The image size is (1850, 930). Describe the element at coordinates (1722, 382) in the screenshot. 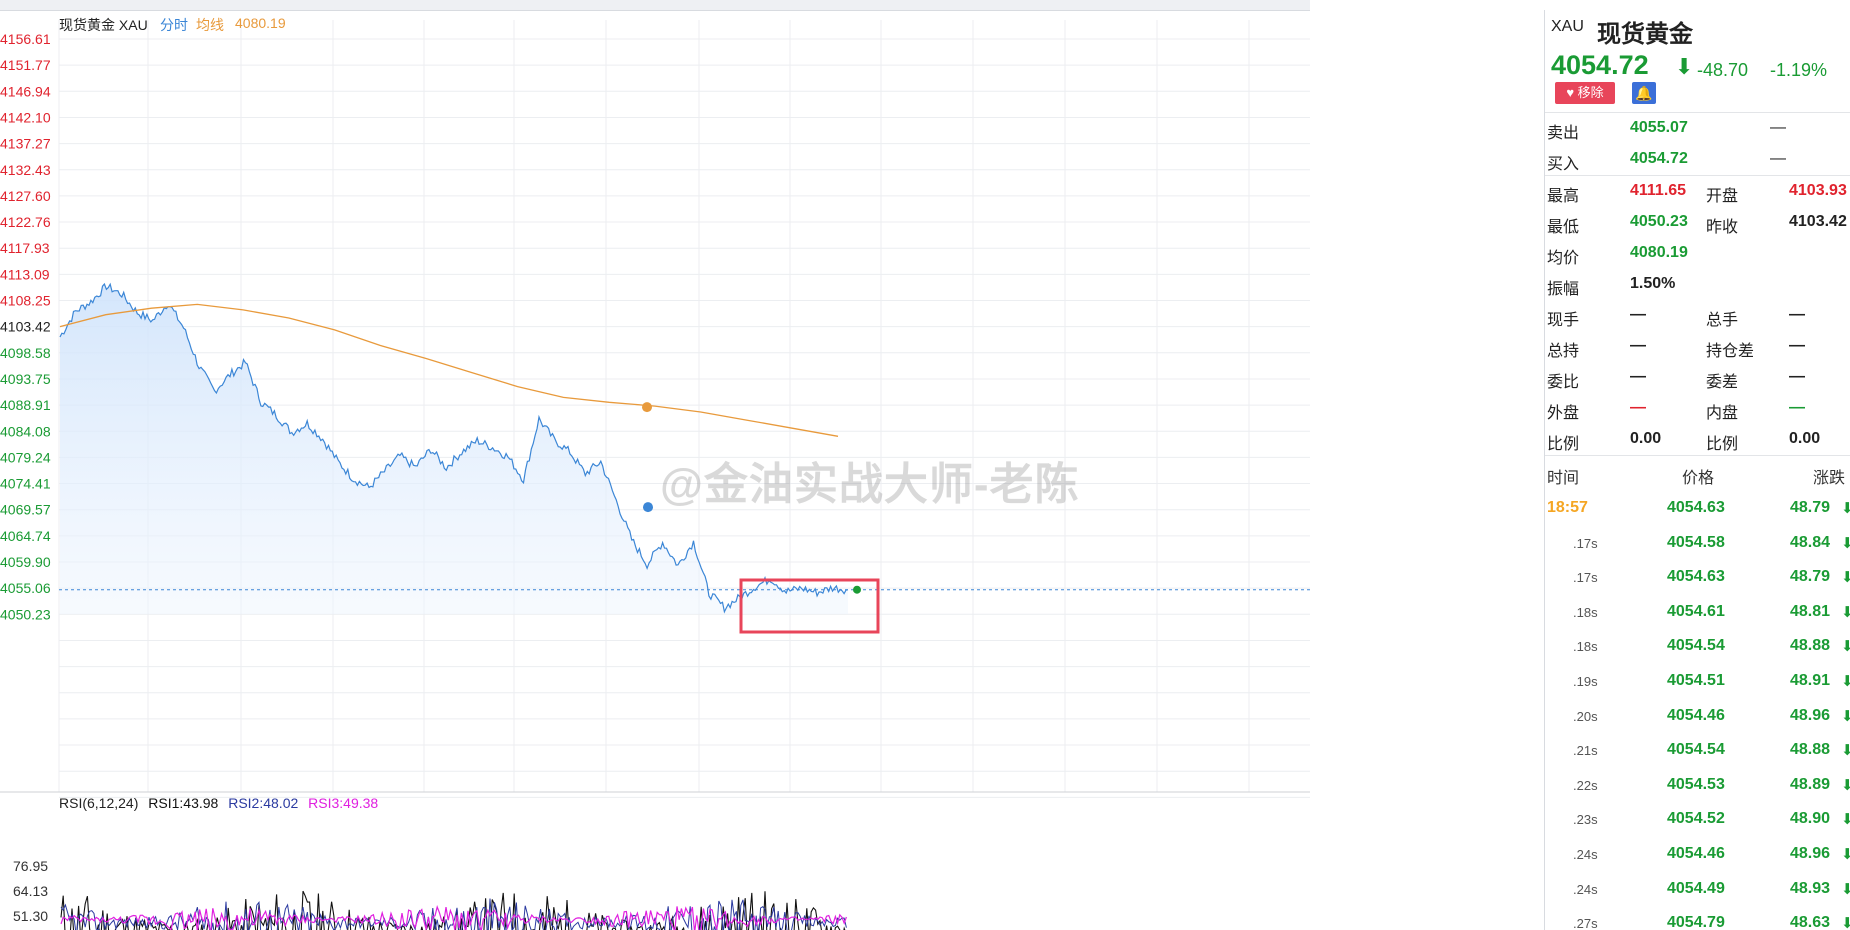

I see `stat-label: 委差` at that location.